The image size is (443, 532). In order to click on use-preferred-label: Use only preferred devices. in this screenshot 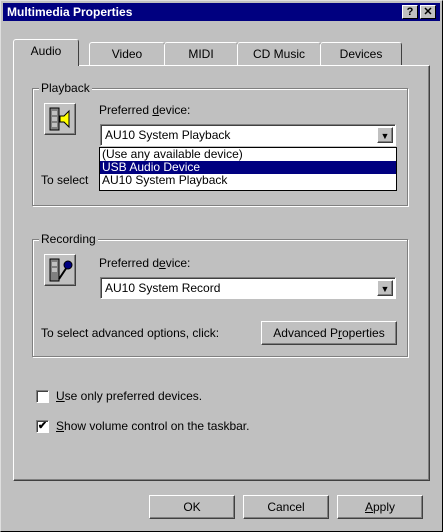, I will do `click(129, 396)`.